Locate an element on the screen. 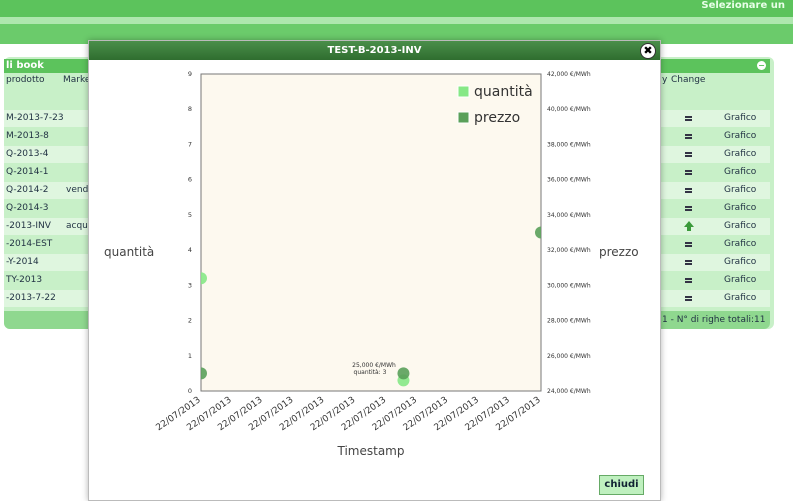  y2-axis-label: prezzo is located at coordinates (619, 252).